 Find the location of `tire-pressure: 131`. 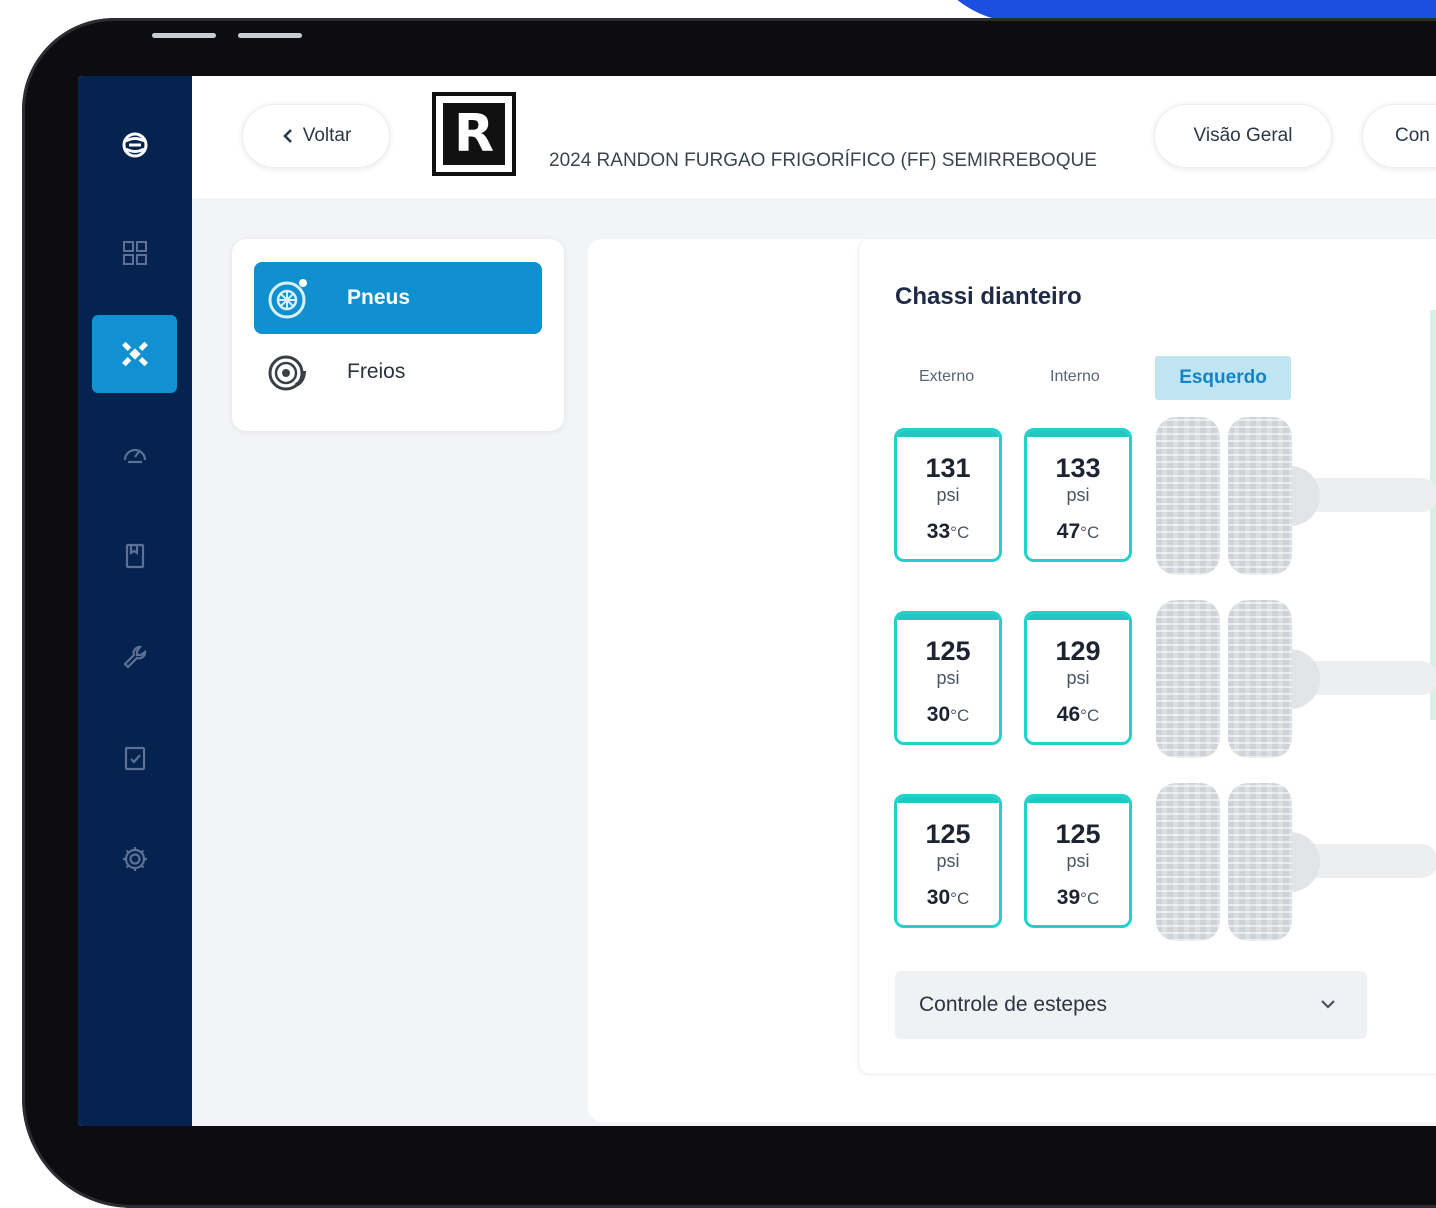

tire-pressure: 131 is located at coordinates (948, 468).